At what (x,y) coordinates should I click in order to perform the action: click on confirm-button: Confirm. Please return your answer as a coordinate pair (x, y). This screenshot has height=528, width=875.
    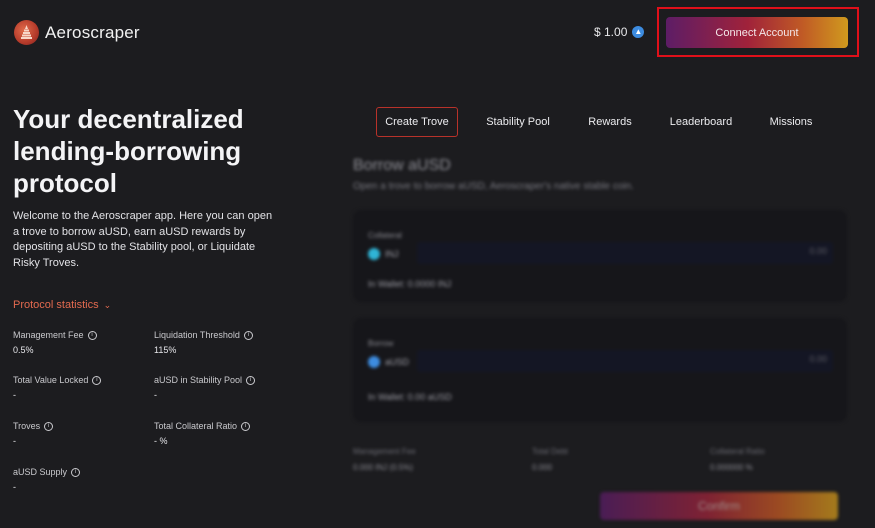
    Looking at the image, I should click on (719, 506).